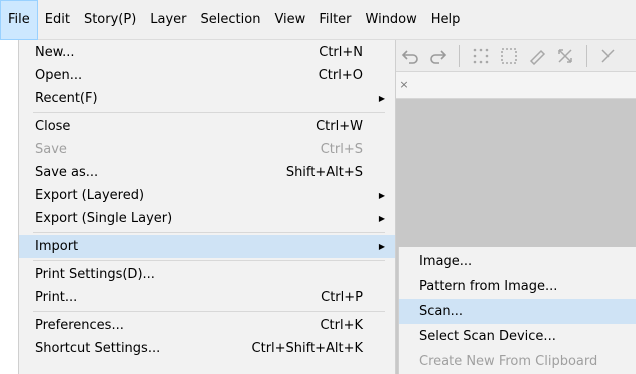 The height and width of the screenshot is (374, 636). Describe the element at coordinates (207, 246) in the screenshot. I see `menu-item-import: Import ▶` at that location.